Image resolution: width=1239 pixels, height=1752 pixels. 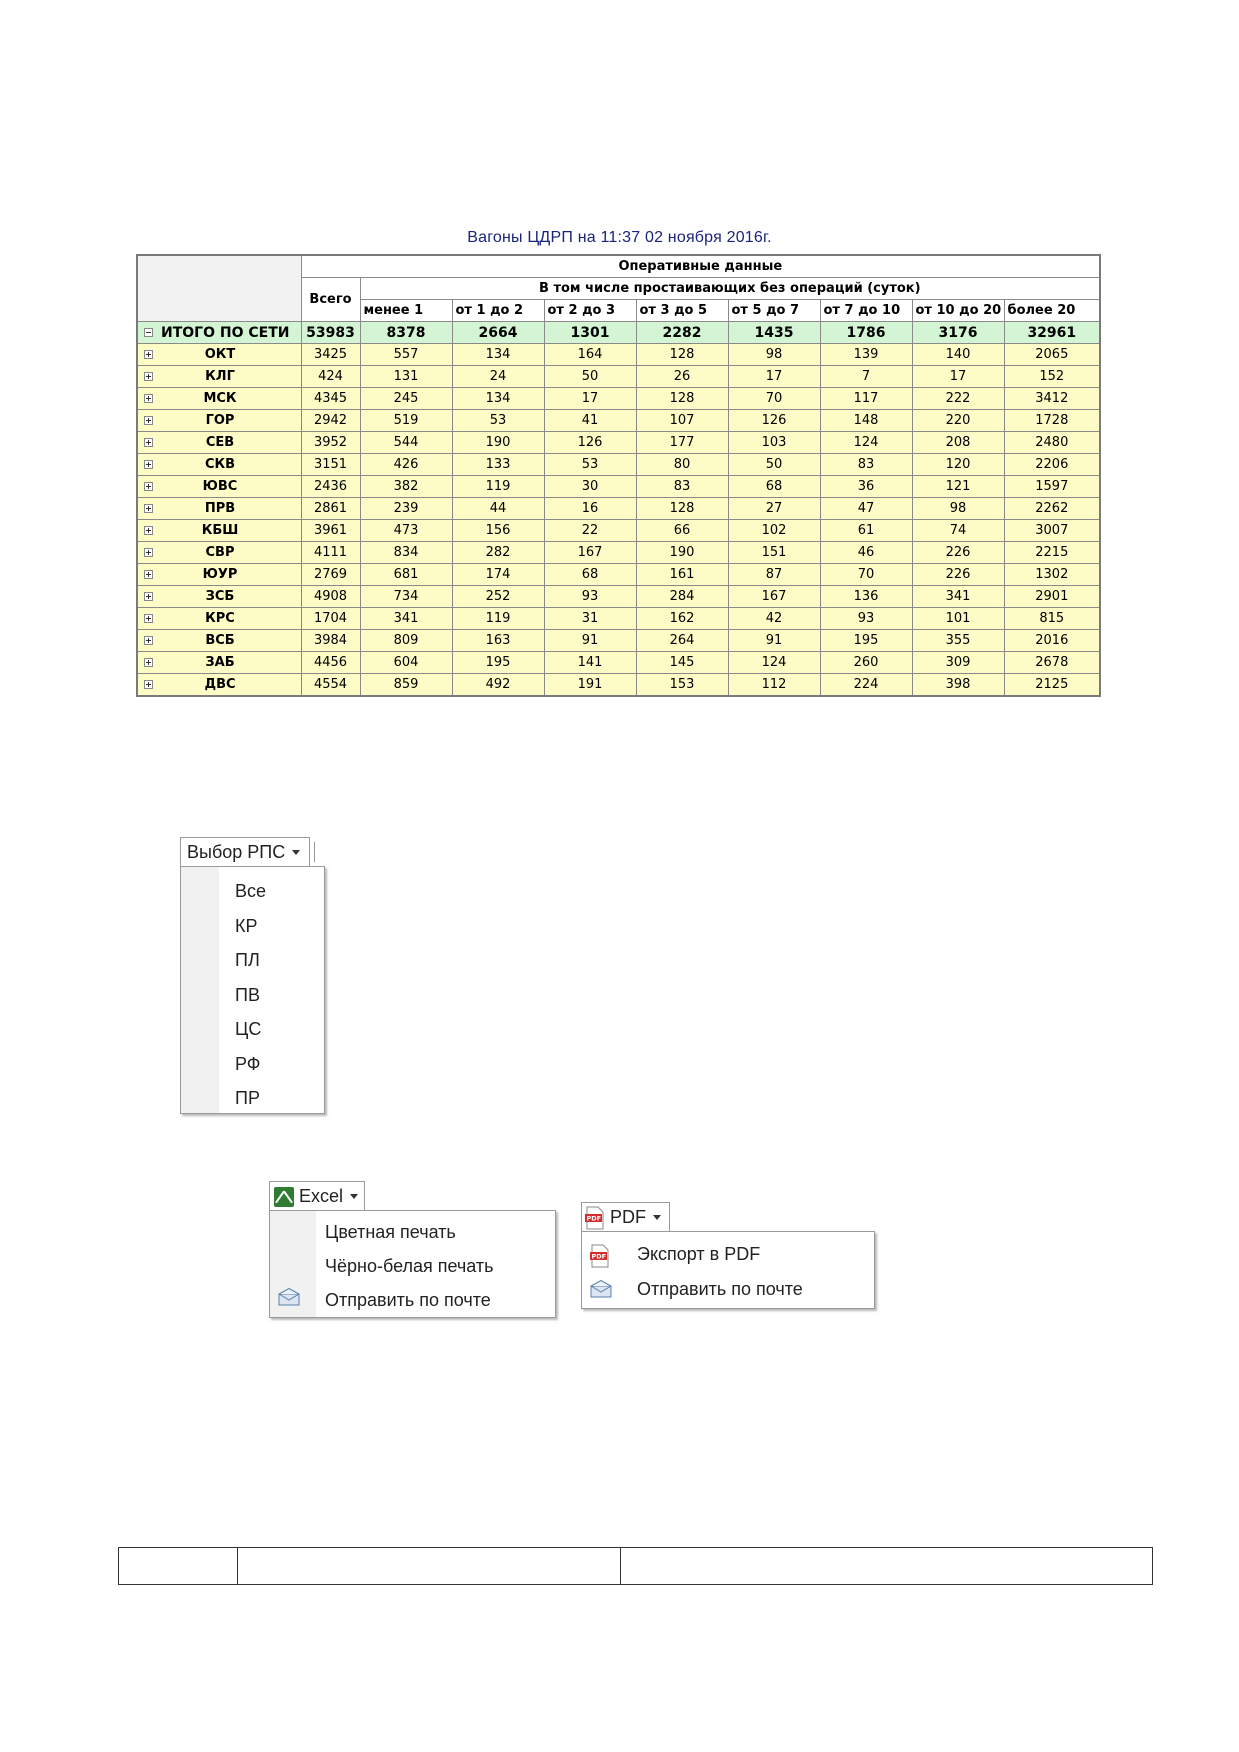 What do you see at coordinates (406, 596) in the screenshot?
I see `table-cell: 734` at bounding box center [406, 596].